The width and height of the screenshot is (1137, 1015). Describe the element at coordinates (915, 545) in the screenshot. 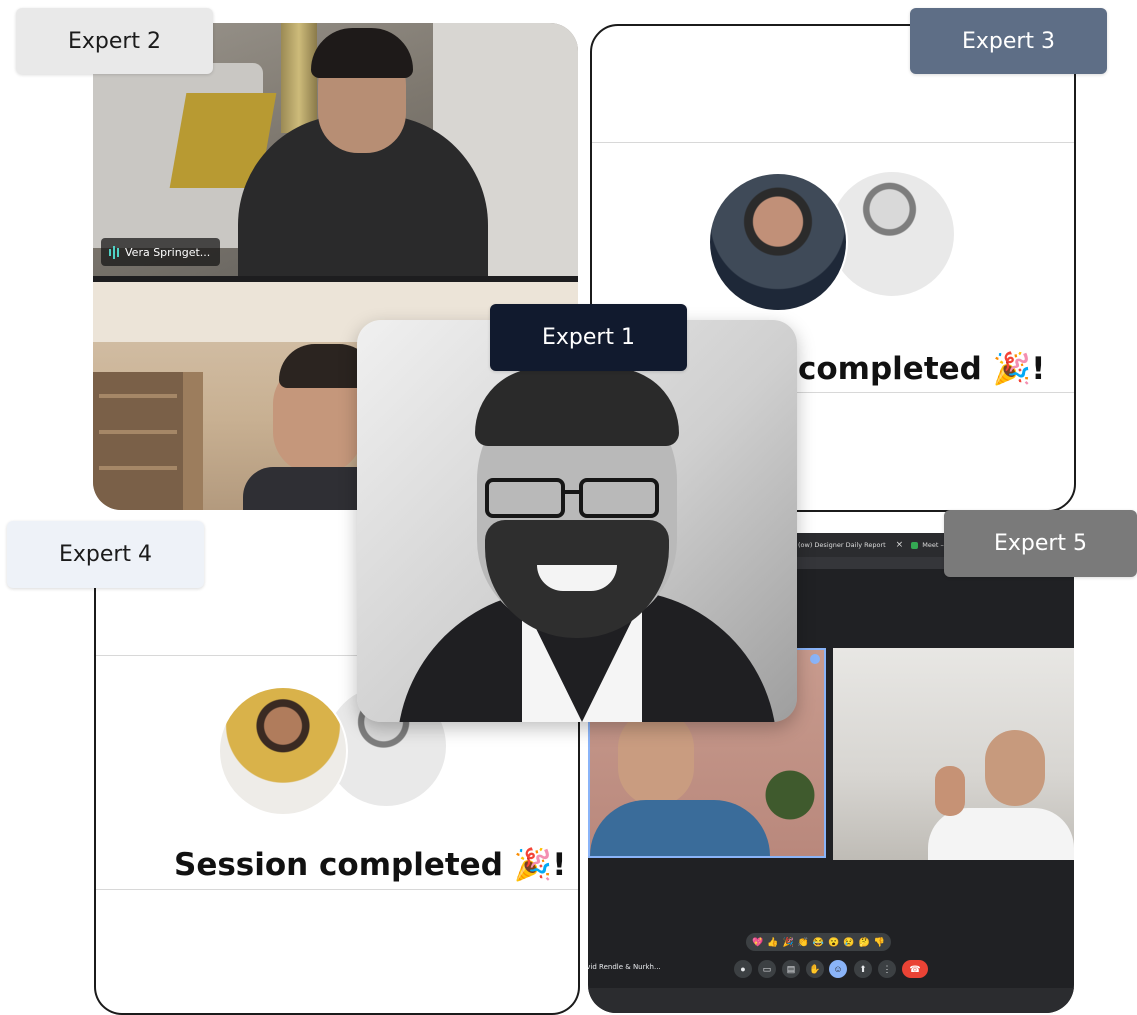

I see `meet-tab-icon` at that location.